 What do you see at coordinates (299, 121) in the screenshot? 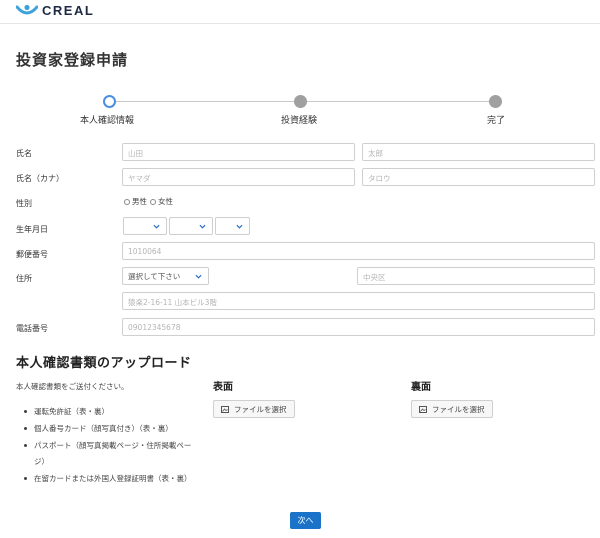
I see `step-2-label: 投資経験` at bounding box center [299, 121].